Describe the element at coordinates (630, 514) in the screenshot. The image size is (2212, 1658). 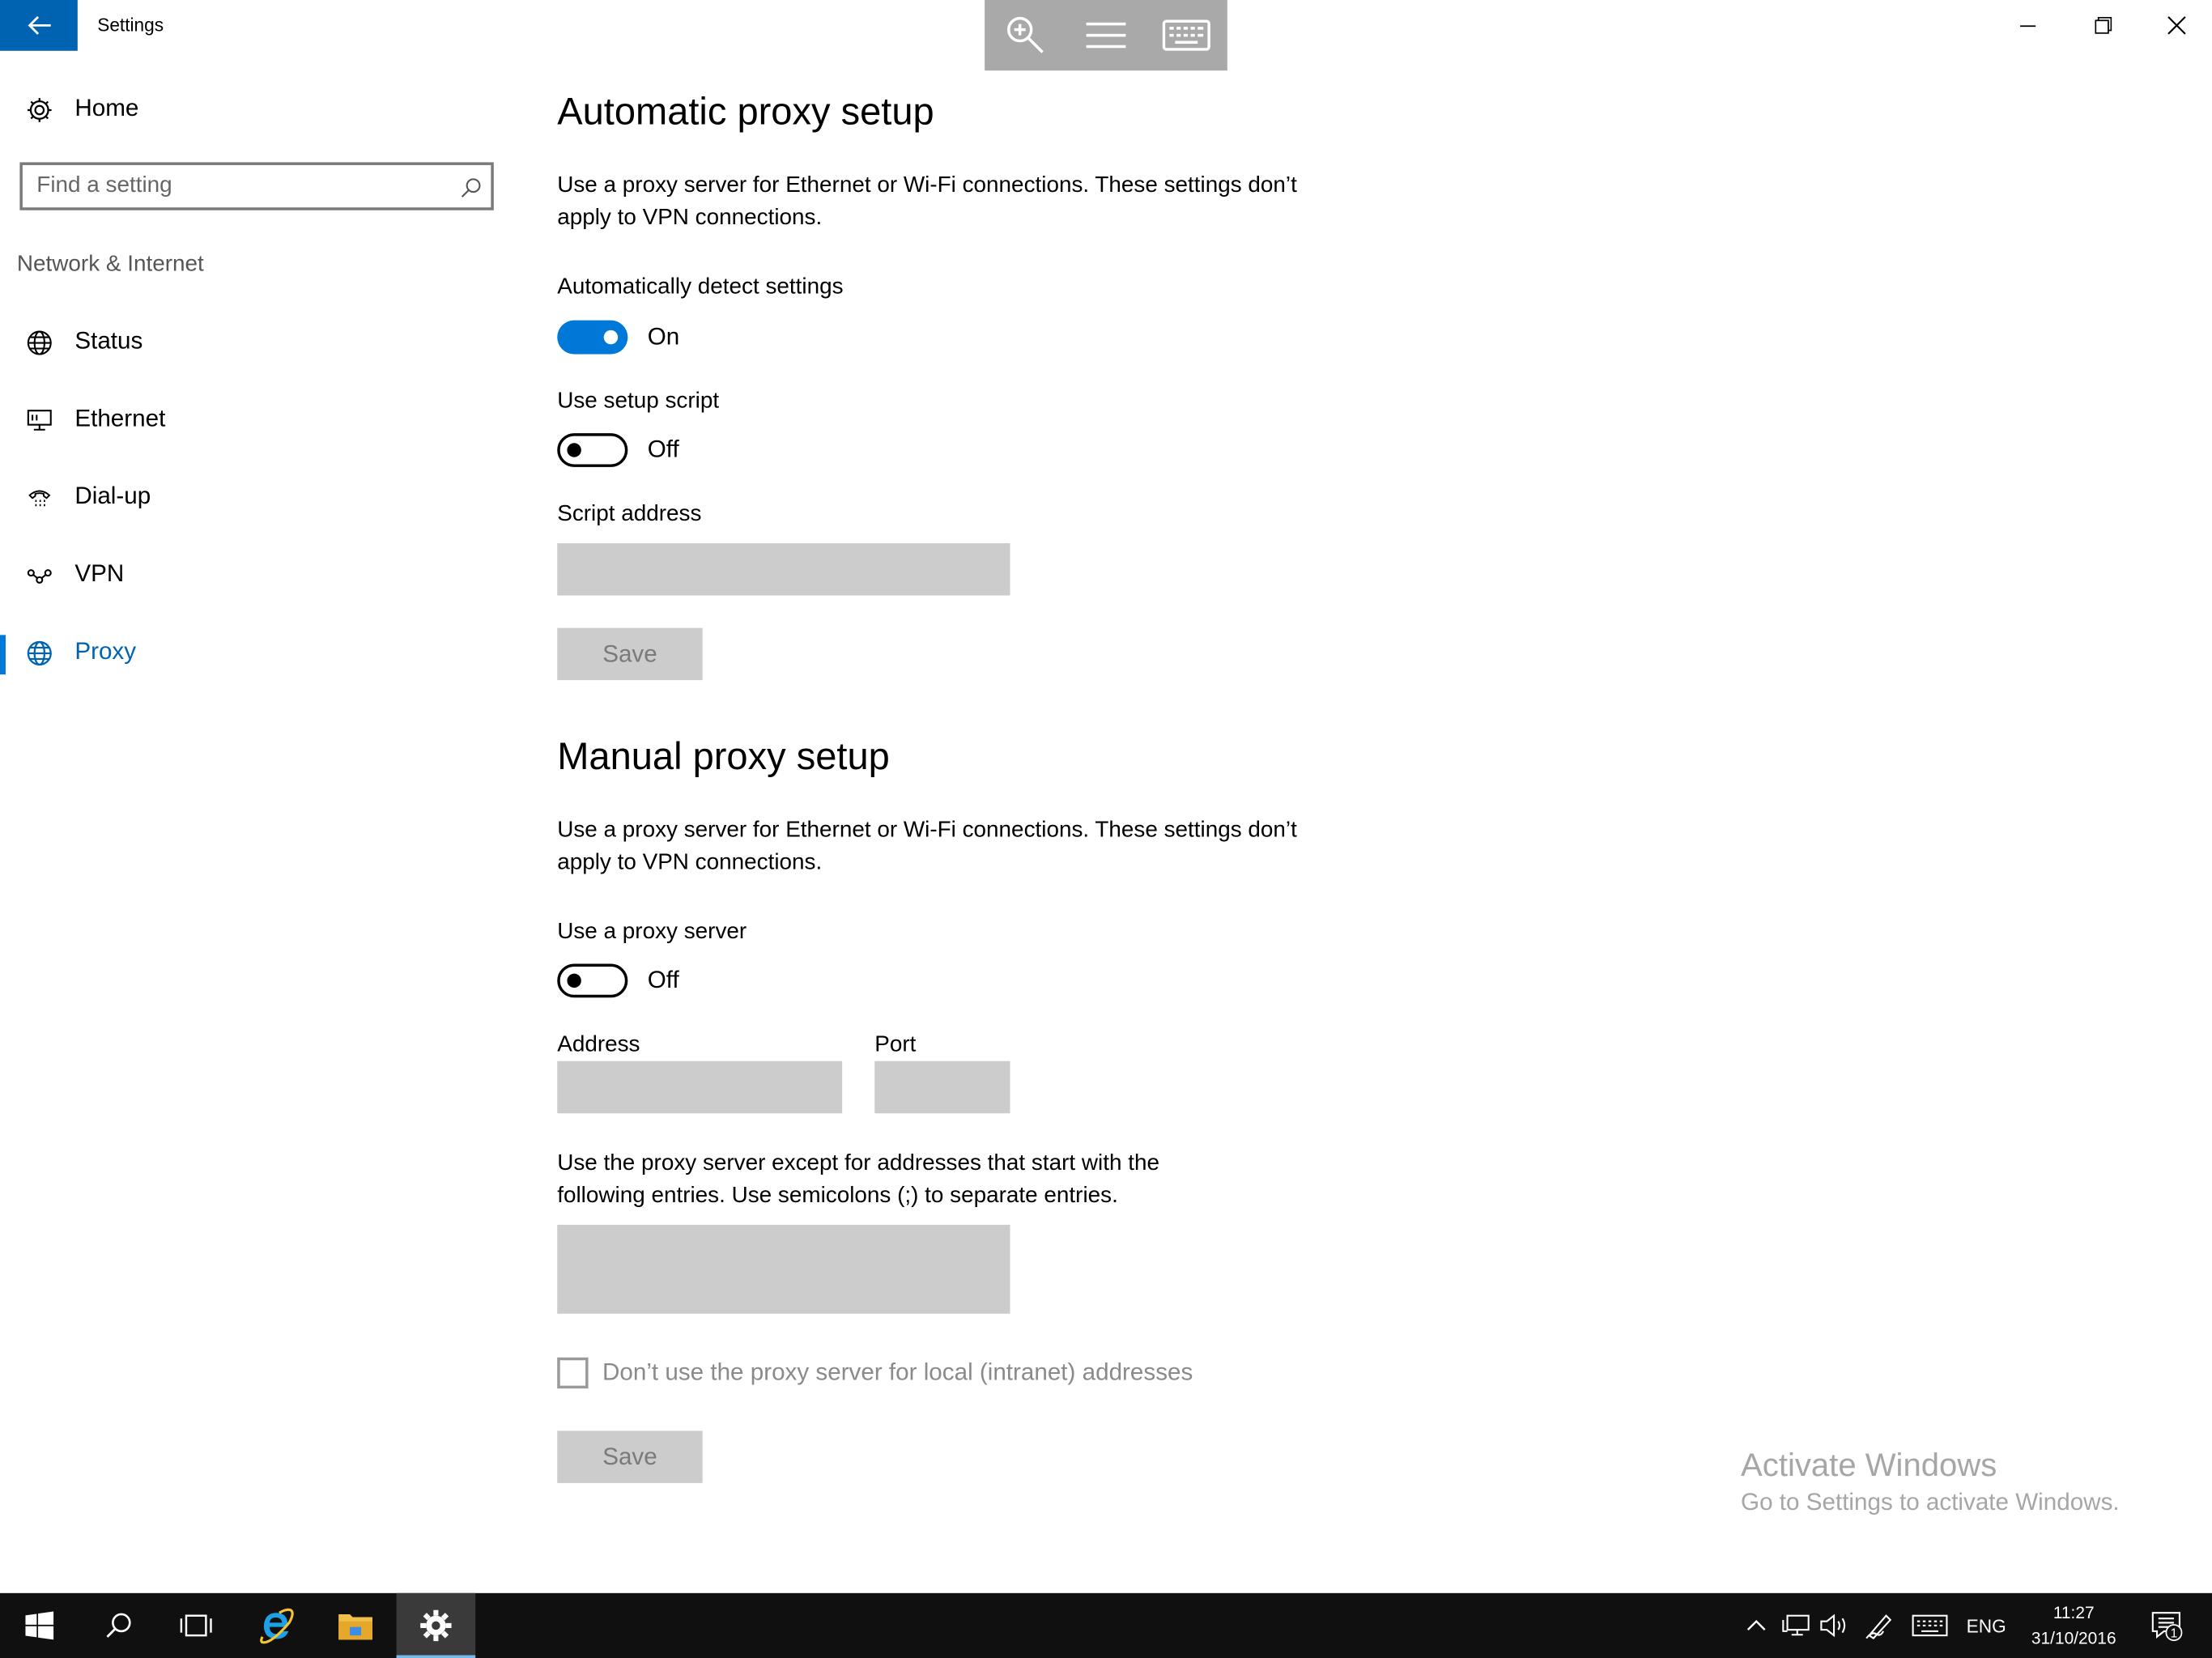
I see `script-address-label: Script address` at that location.